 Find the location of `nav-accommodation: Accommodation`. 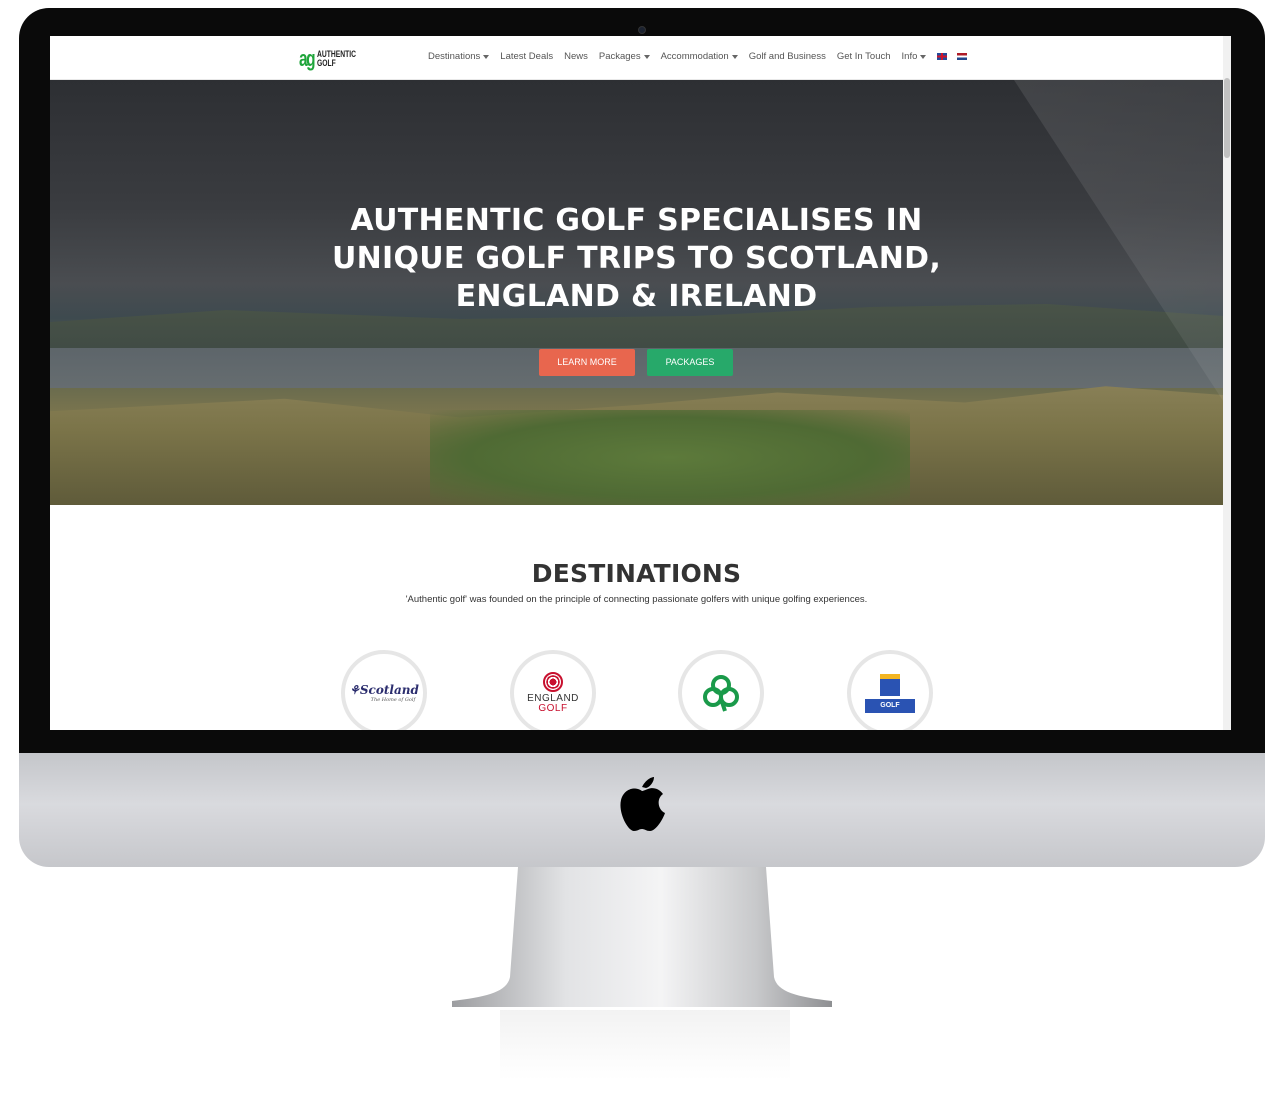

nav-accommodation: Accommodation is located at coordinates (699, 56).